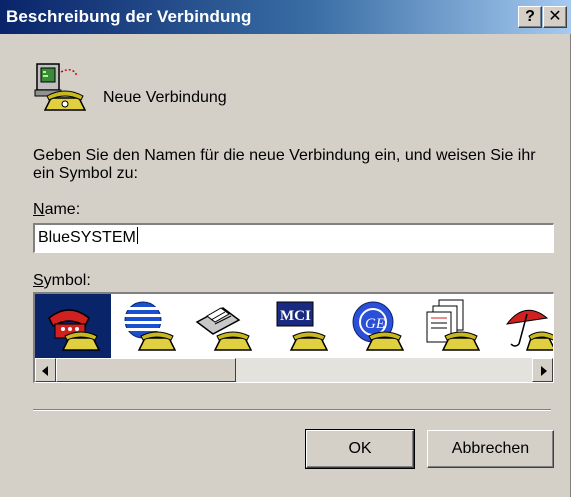 This screenshot has height=497, width=571. What do you see at coordinates (61, 88) in the screenshot?
I see `modem-phone-icon` at bounding box center [61, 88].